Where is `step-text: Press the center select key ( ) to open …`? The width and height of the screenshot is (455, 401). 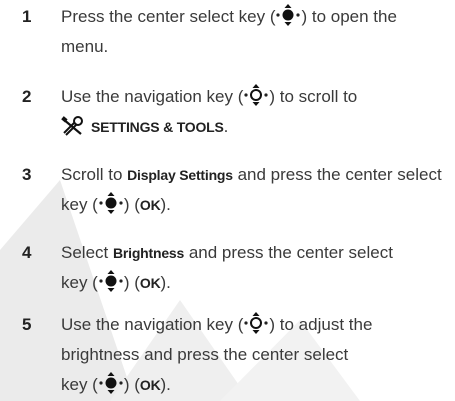 step-text: Press the center select key ( ) to open … is located at coordinates (256, 32).